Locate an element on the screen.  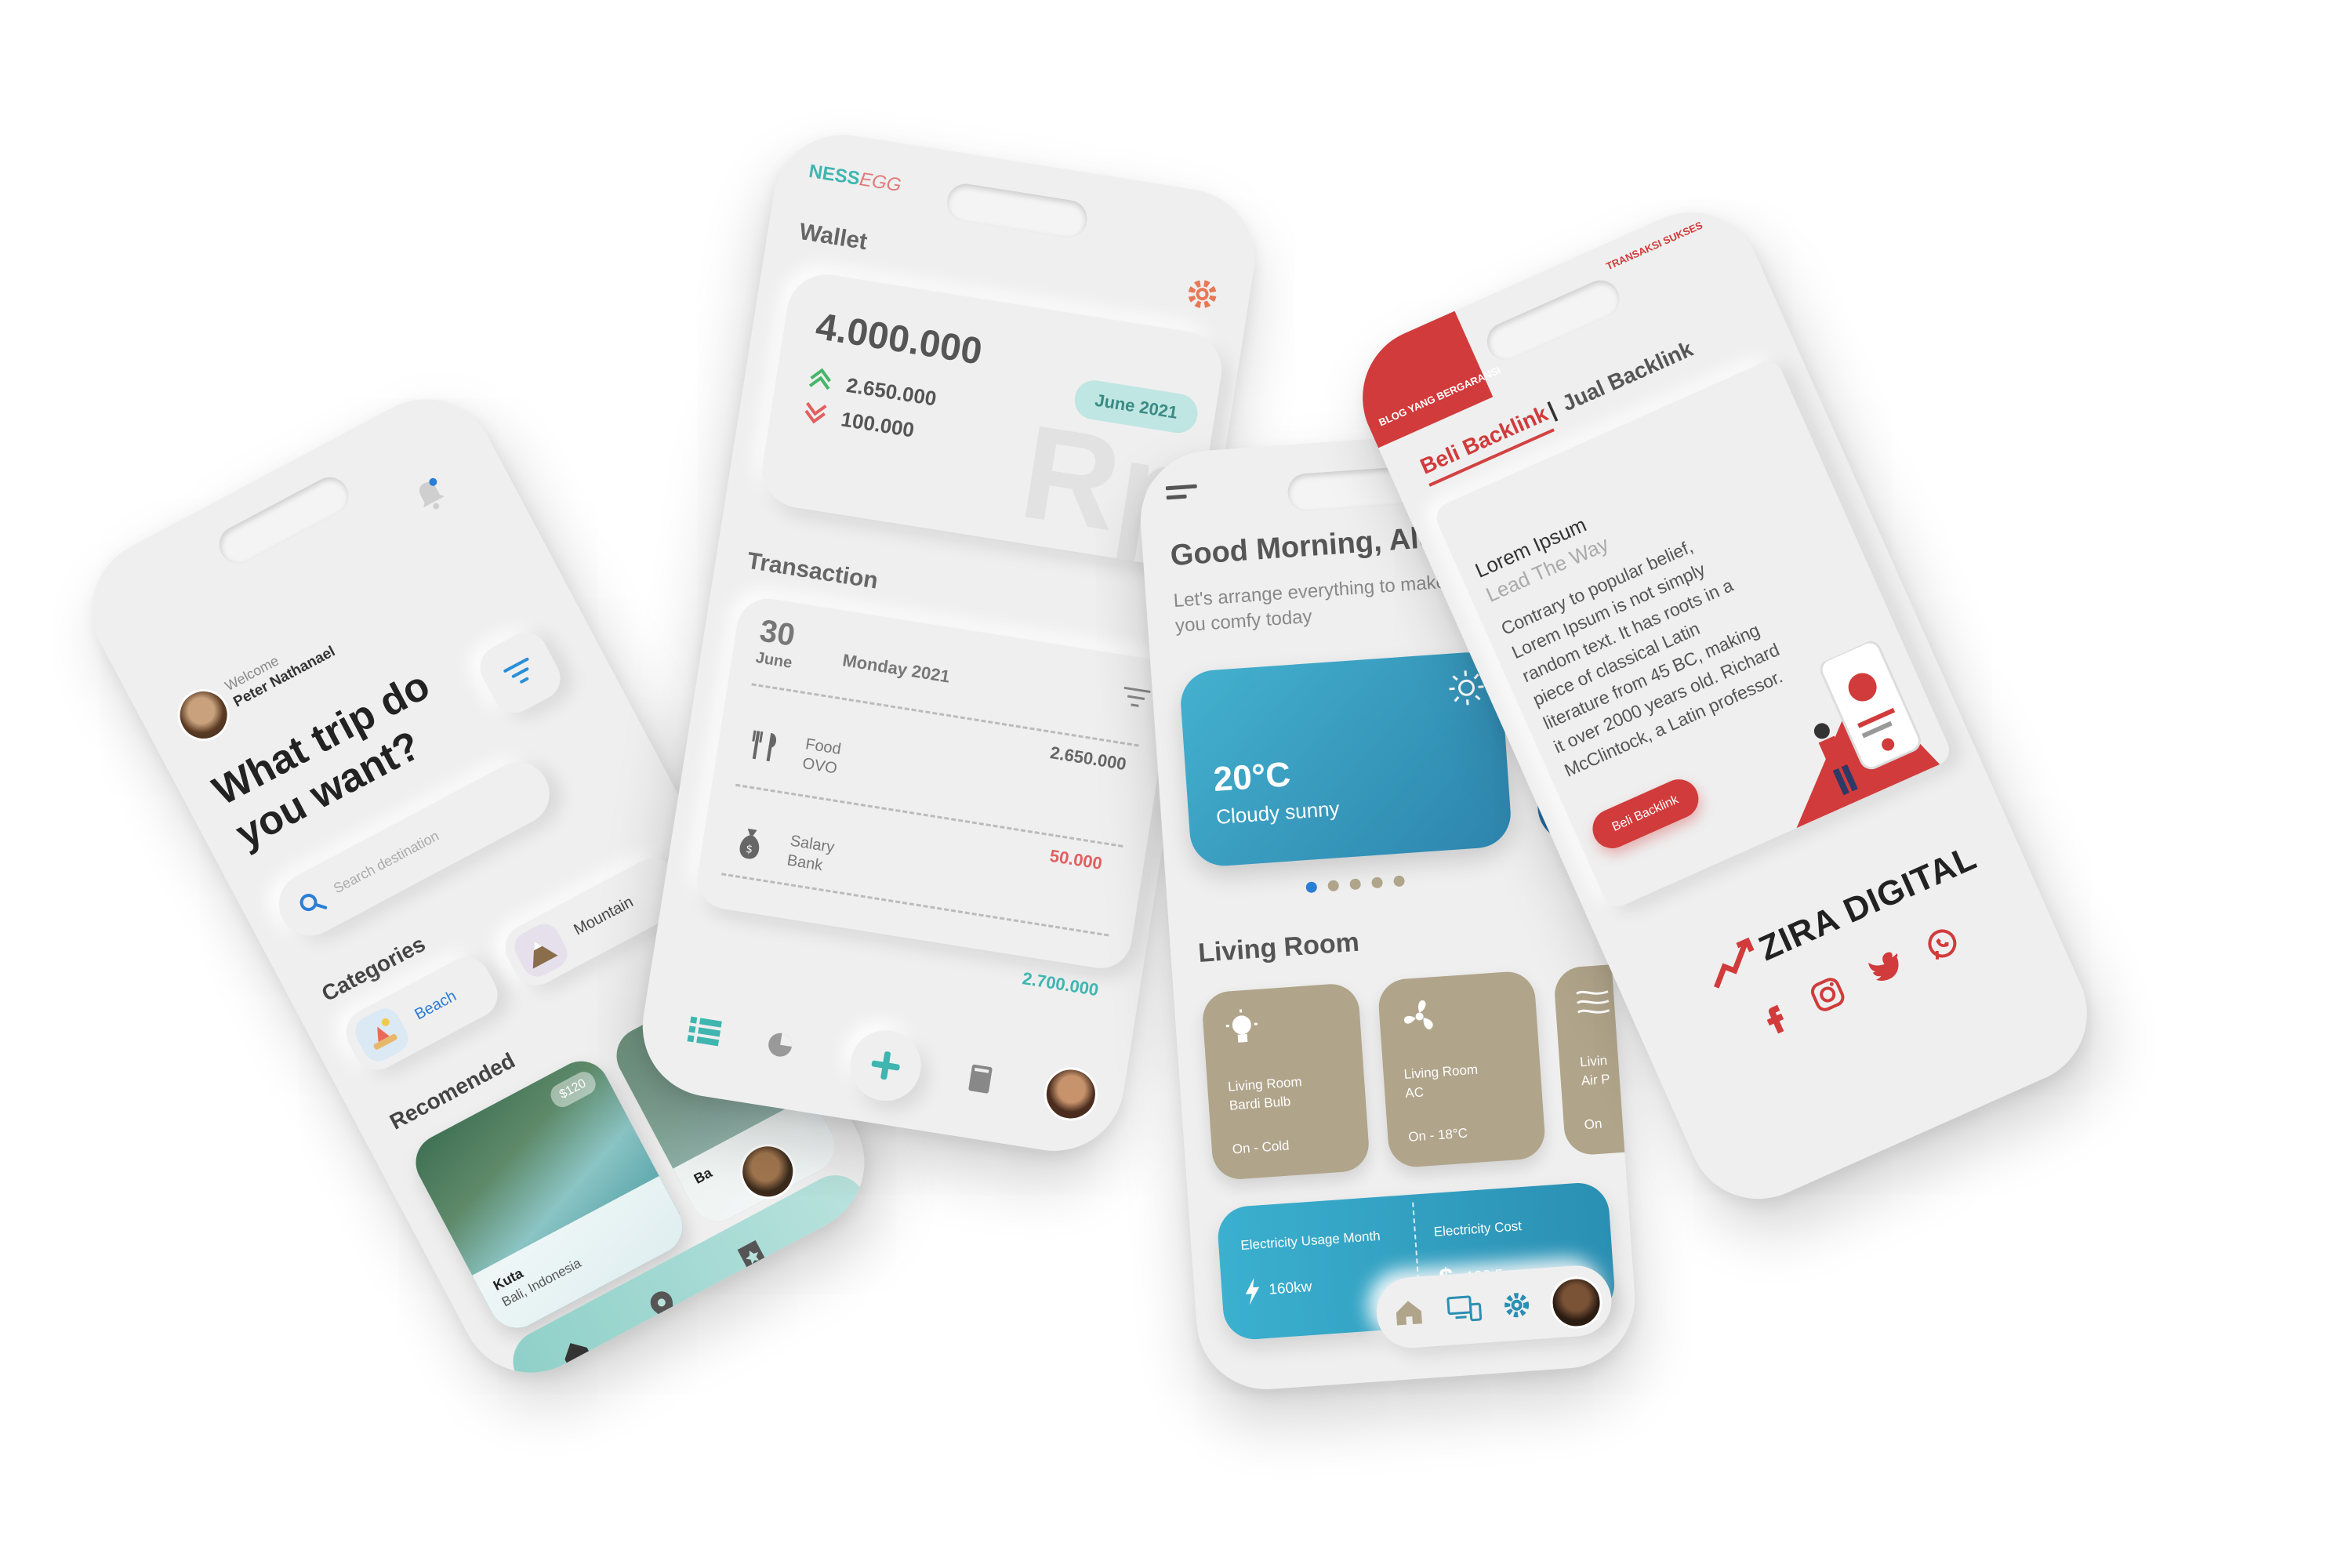
plus-icon is located at coordinates (886, 1065).